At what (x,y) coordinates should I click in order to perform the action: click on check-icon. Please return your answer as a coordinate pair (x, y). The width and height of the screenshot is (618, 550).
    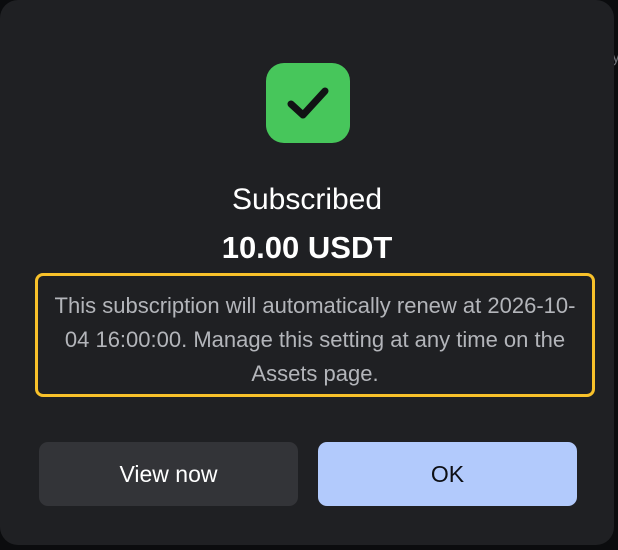
    Looking at the image, I should click on (308, 103).